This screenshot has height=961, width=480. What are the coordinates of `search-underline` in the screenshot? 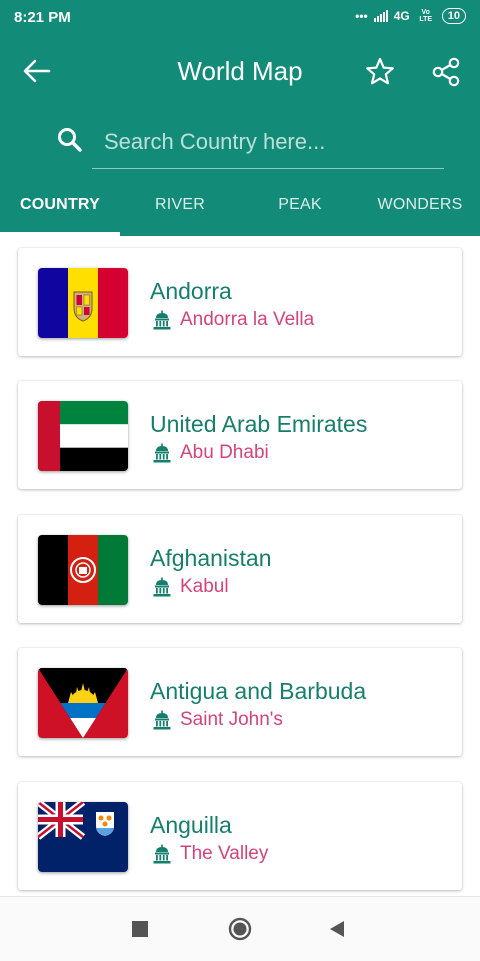 It's located at (268, 168).